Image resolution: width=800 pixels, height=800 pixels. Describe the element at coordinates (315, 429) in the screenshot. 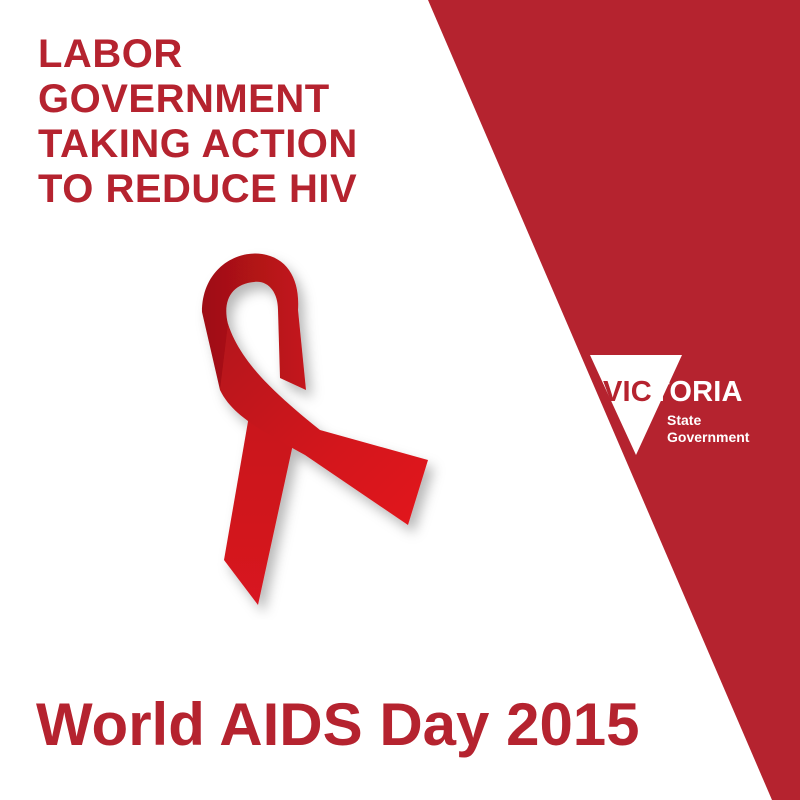

I see `red-ribbon-icon` at that location.